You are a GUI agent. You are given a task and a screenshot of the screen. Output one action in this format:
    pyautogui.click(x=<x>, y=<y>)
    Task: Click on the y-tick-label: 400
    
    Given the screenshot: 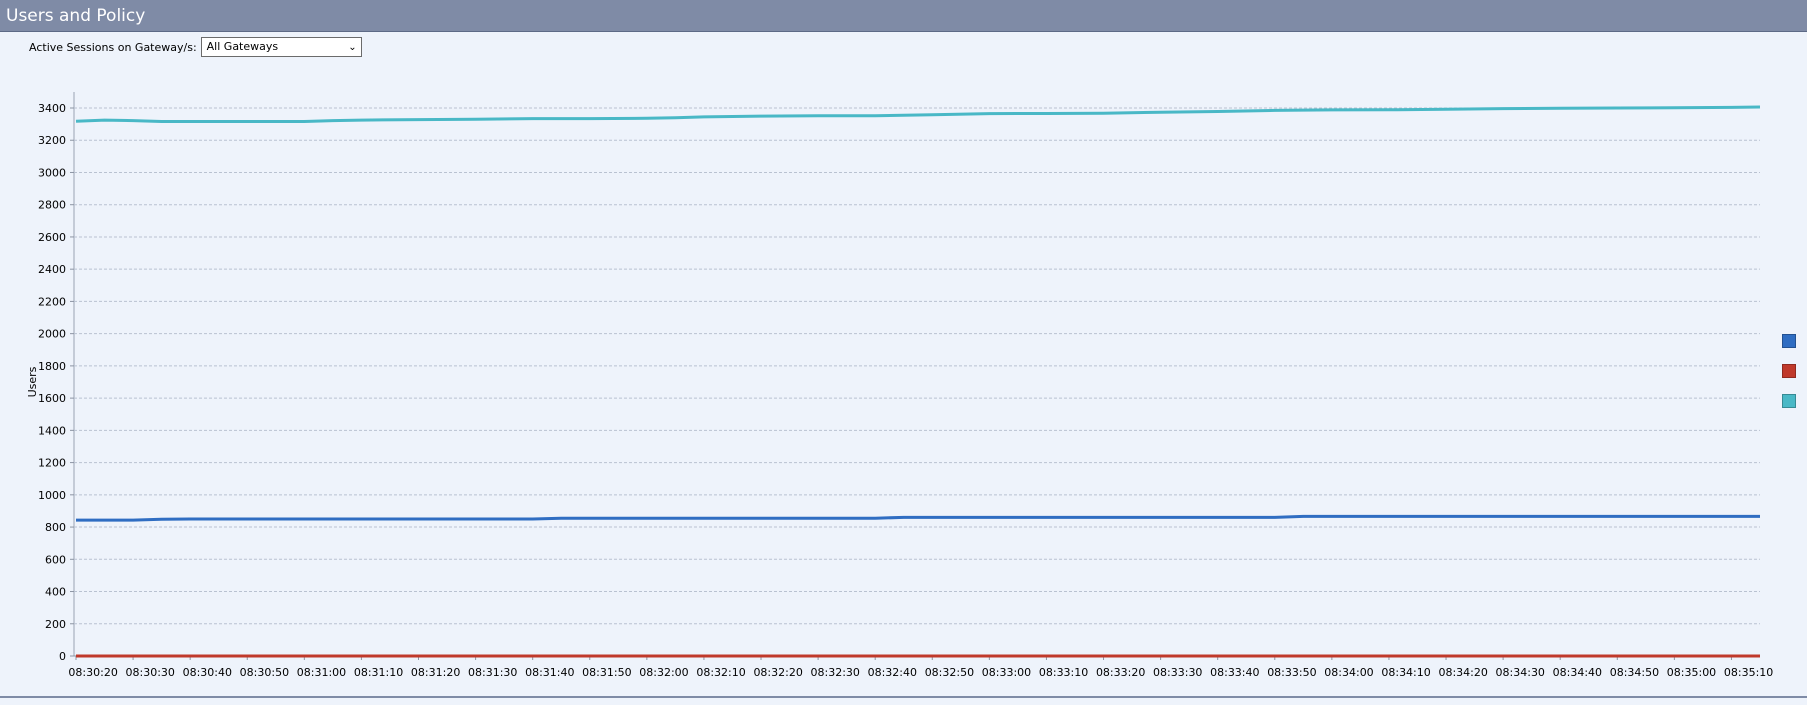 What is the action you would take?
    pyautogui.click(x=55, y=592)
    